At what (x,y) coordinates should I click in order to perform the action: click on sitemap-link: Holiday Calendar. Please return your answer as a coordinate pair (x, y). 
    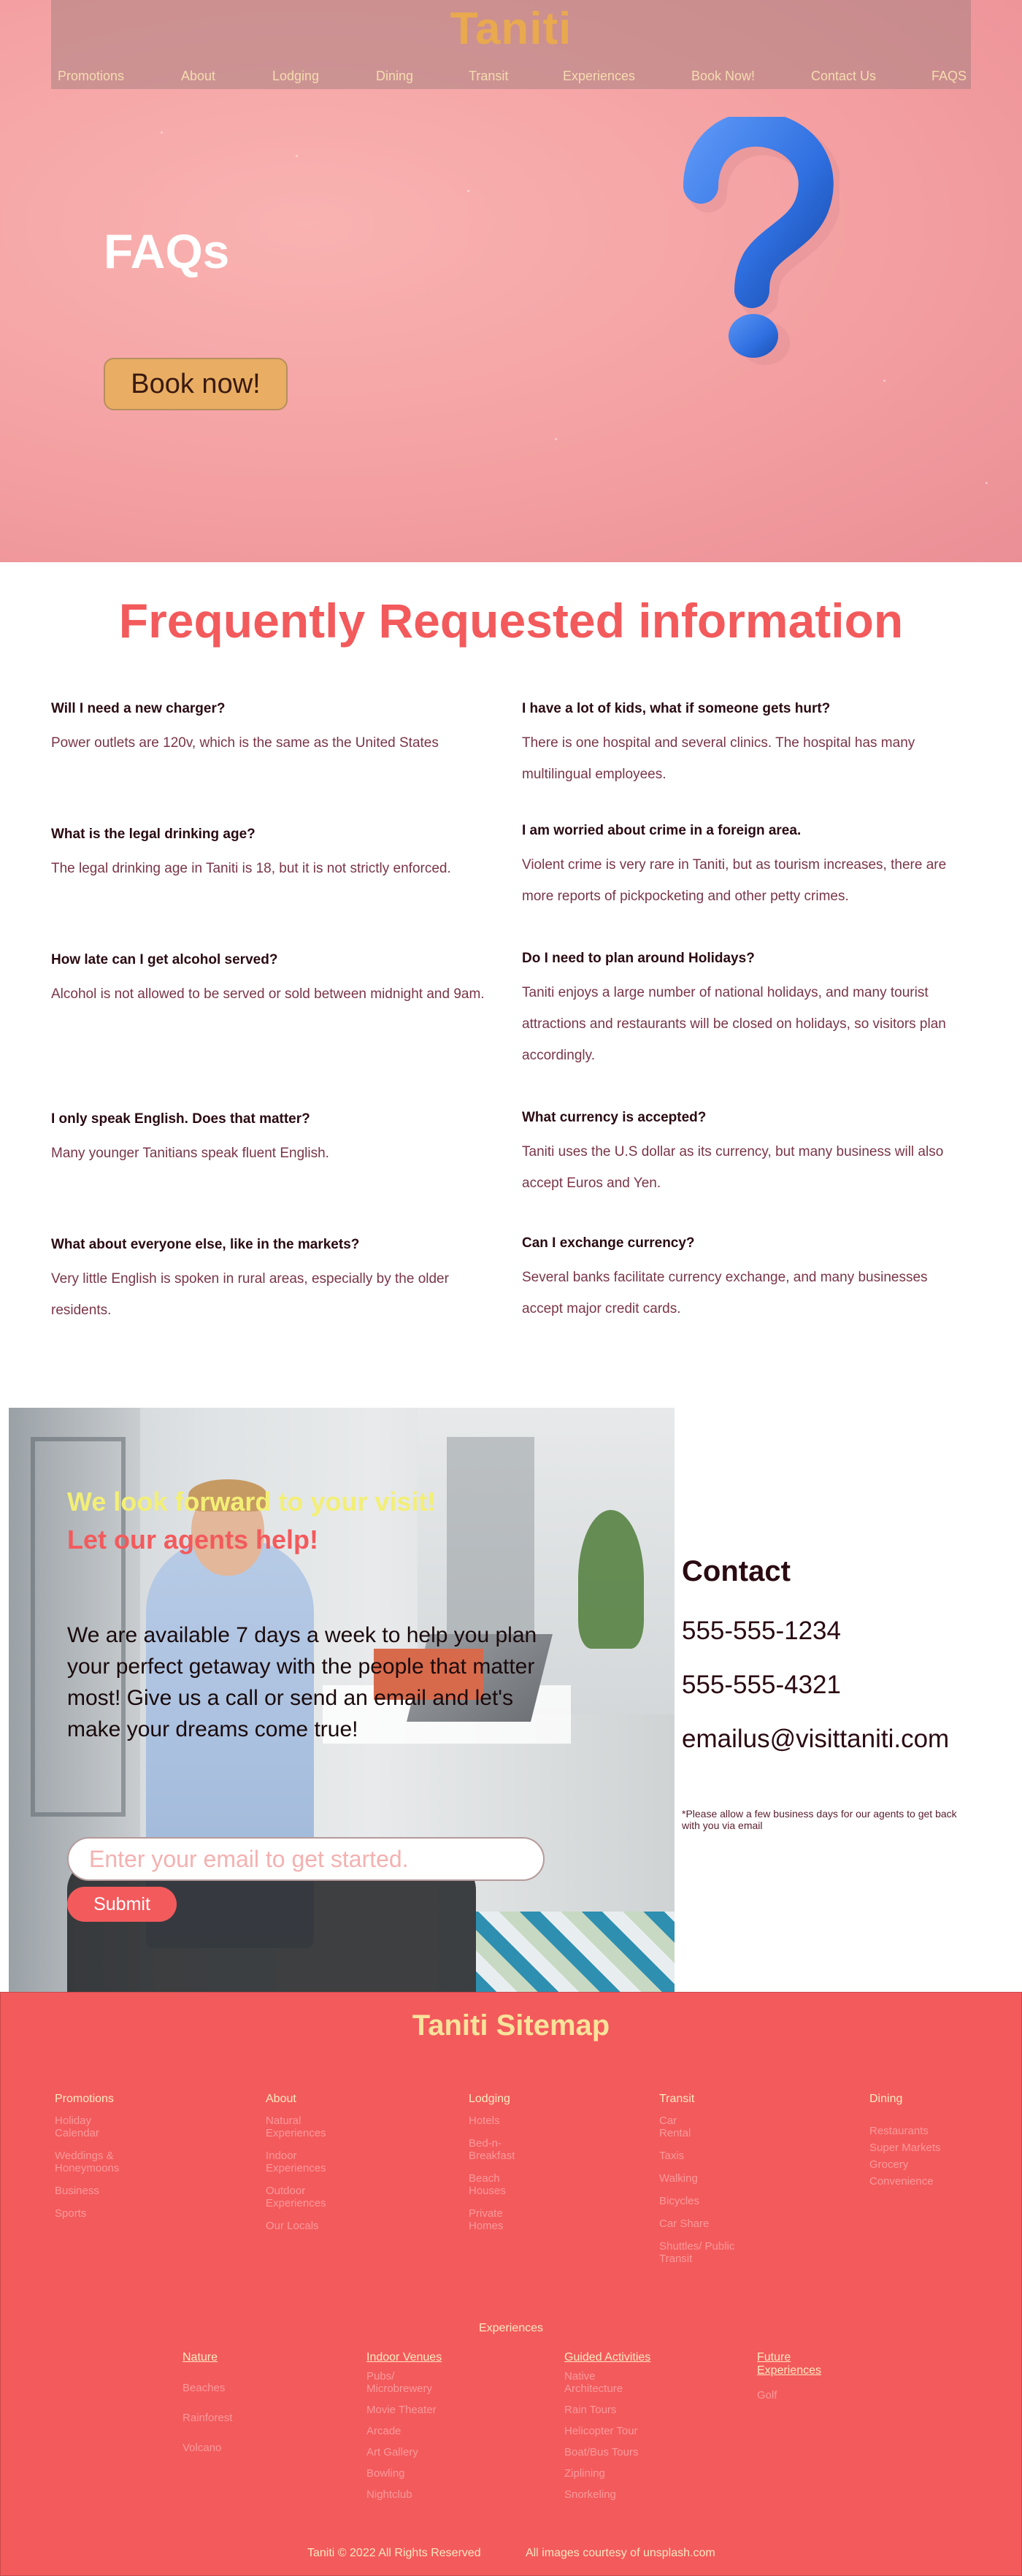
    Looking at the image, I should click on (91, 2127).